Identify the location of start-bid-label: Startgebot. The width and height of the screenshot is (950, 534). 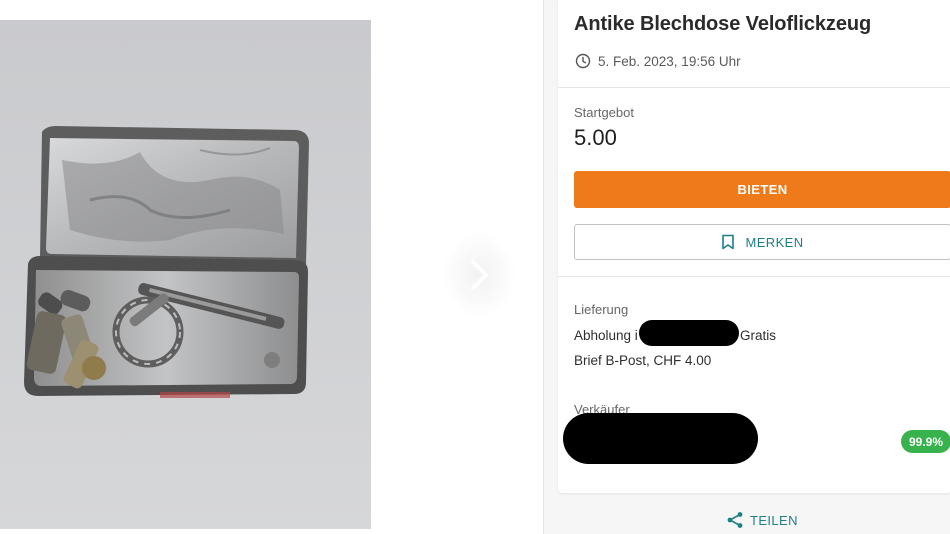
(604, 112).